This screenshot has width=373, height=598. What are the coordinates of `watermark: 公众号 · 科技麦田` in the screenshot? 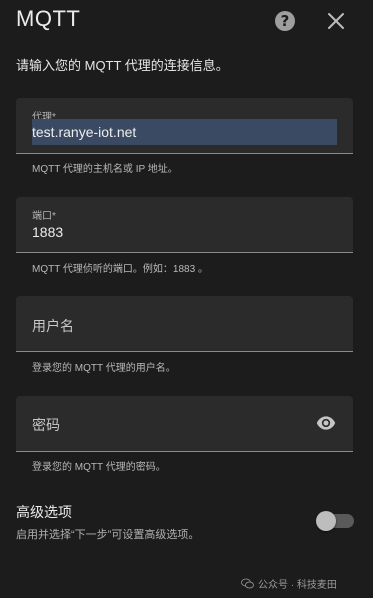 It's located at (289, 583).